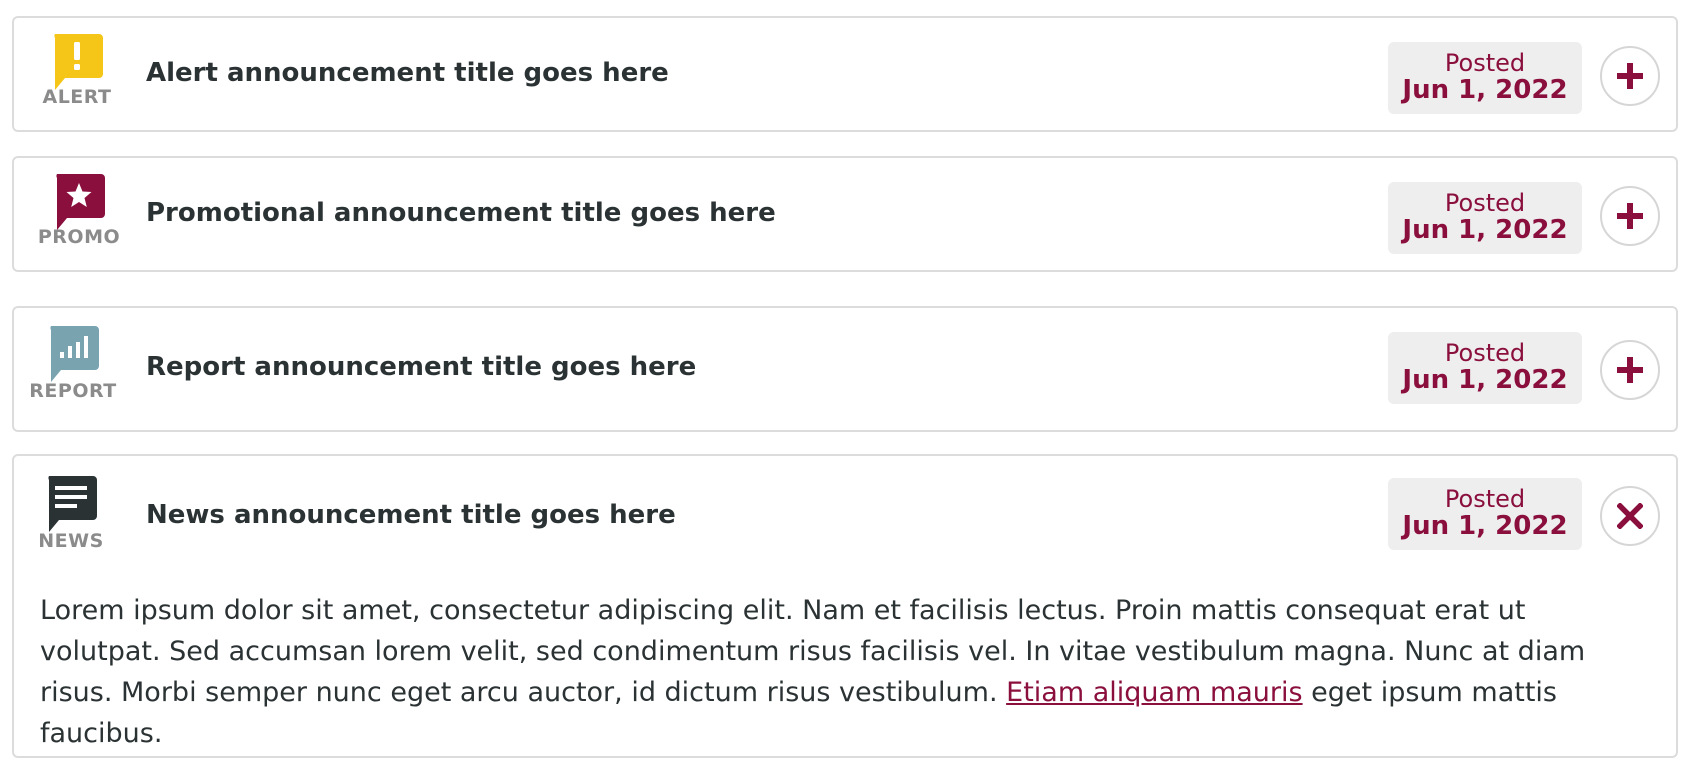 This screenshot has width=1688, height=766. Describe the element at coordinates (73, 355) in the screenshot. I see `bar-chart-icon` at that location.